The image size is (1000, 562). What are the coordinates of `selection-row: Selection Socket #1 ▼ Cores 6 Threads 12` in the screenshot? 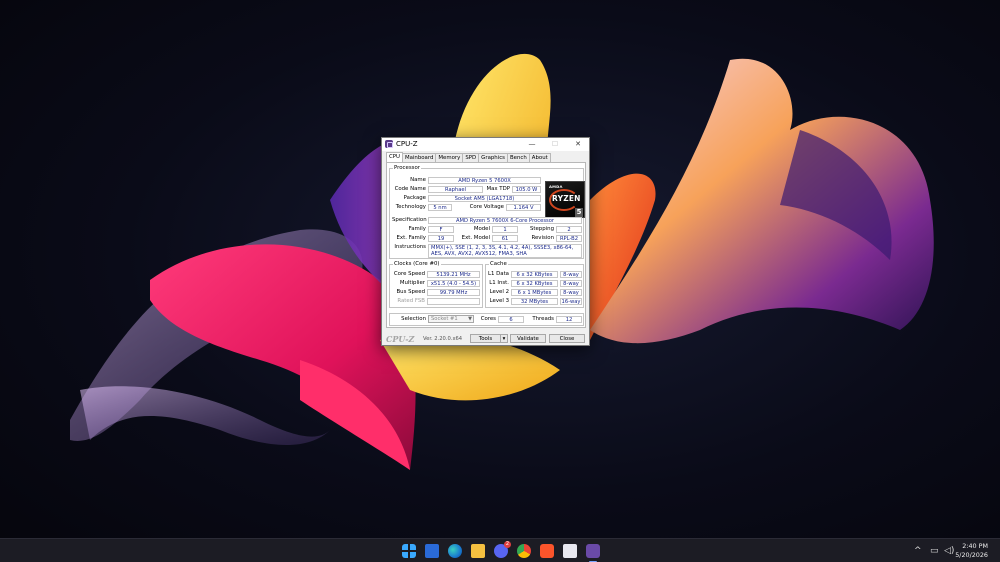 It's located at (486, 319).